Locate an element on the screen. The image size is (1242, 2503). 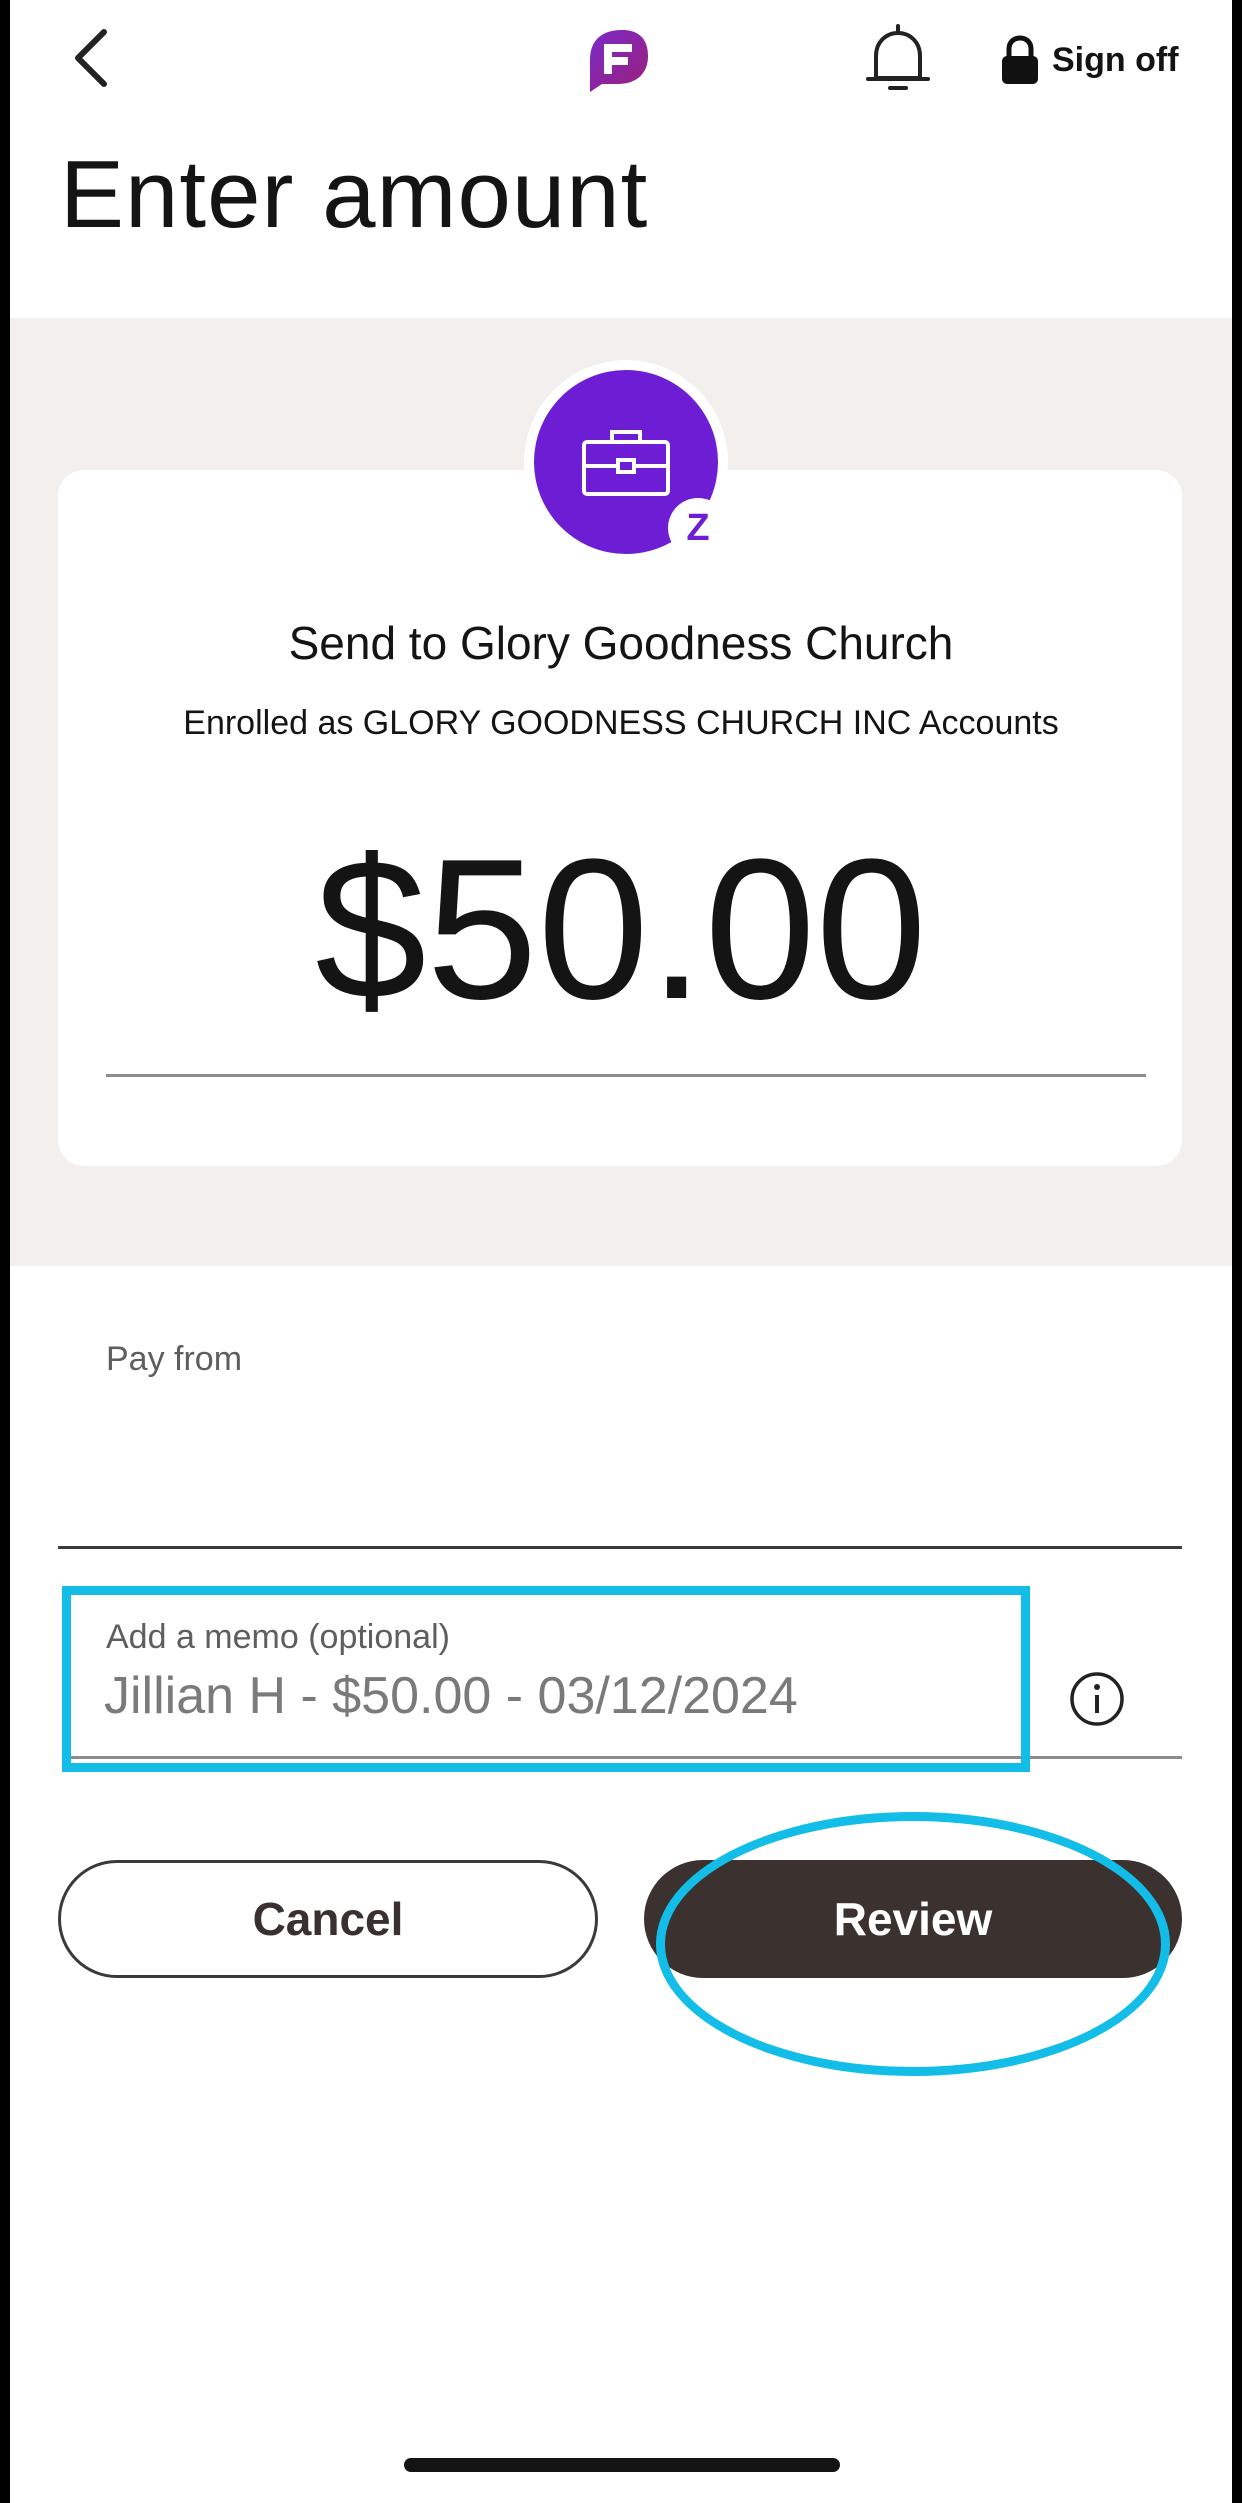
info-icon is located at coordinates (1097, 1699).